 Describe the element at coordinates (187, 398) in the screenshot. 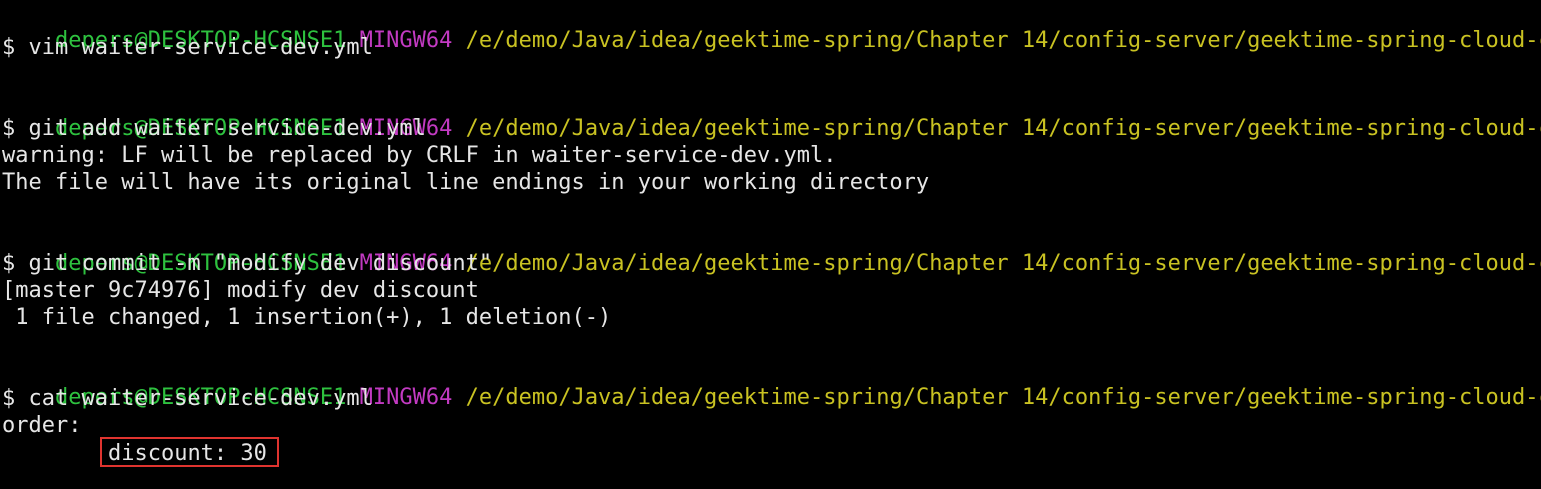

I see `command-line: $ cat waiter-service-dev.yml` at that location.